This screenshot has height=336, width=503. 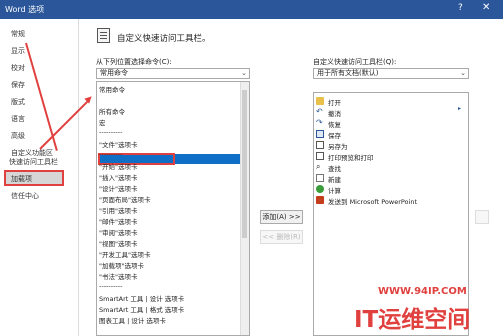 What do you see at coordinates (141, 309) in the screenshot?
I see `list-item: SmartArt 工具 | 格式 选项卡` at bounding box center [141, 309].